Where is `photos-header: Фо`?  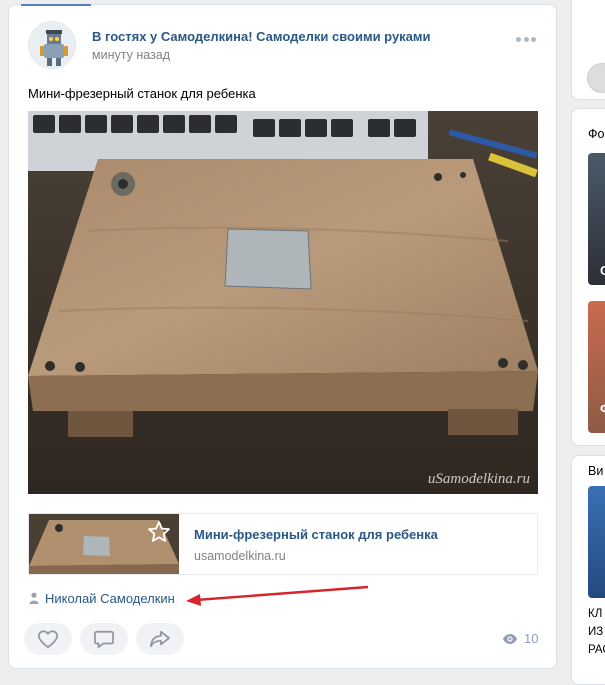 photos-header: Фо is located at coordinates (596, 134).